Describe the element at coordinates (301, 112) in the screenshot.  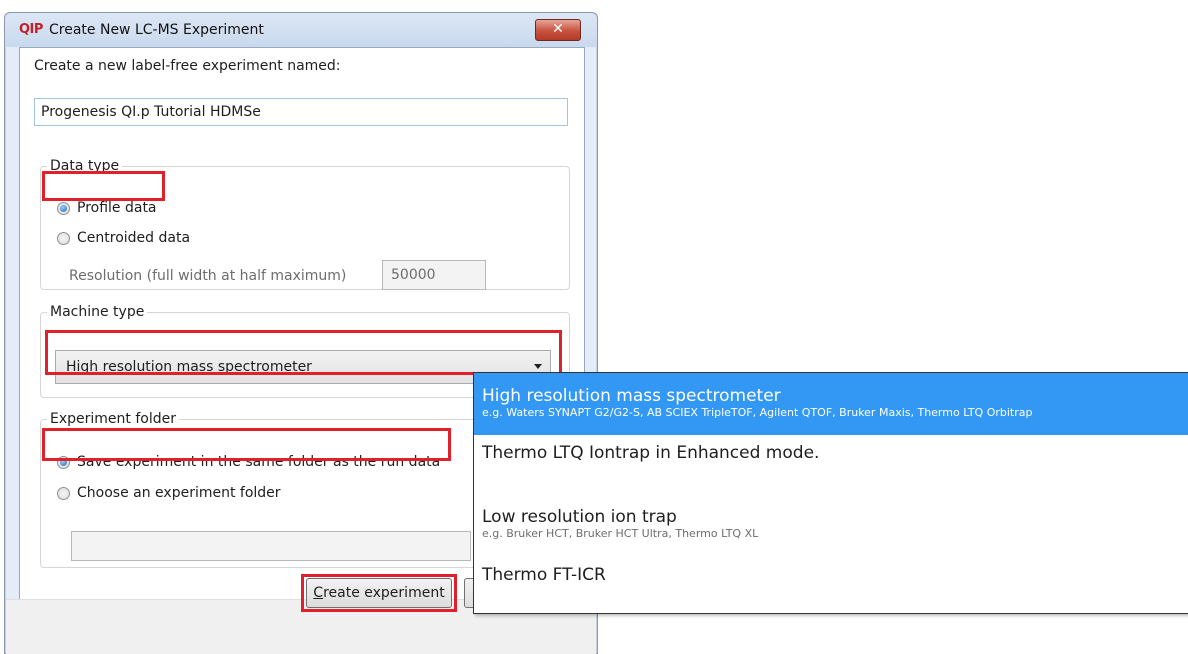
I see `experiment-name-input` at that location.